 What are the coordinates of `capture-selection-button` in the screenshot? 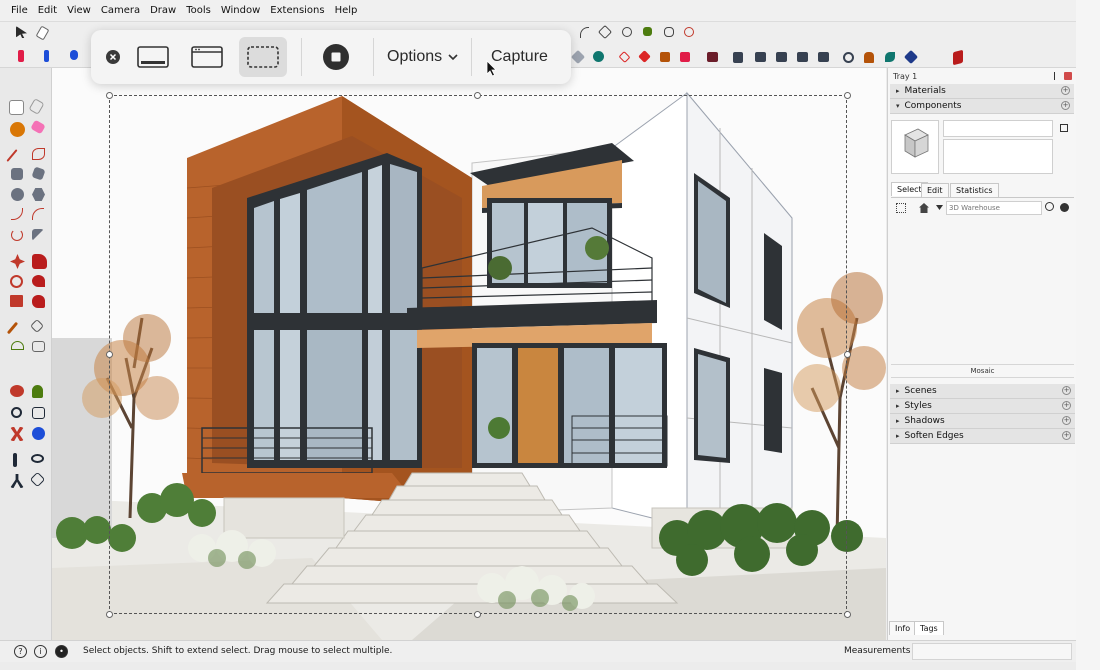 It's located at (263, 57).